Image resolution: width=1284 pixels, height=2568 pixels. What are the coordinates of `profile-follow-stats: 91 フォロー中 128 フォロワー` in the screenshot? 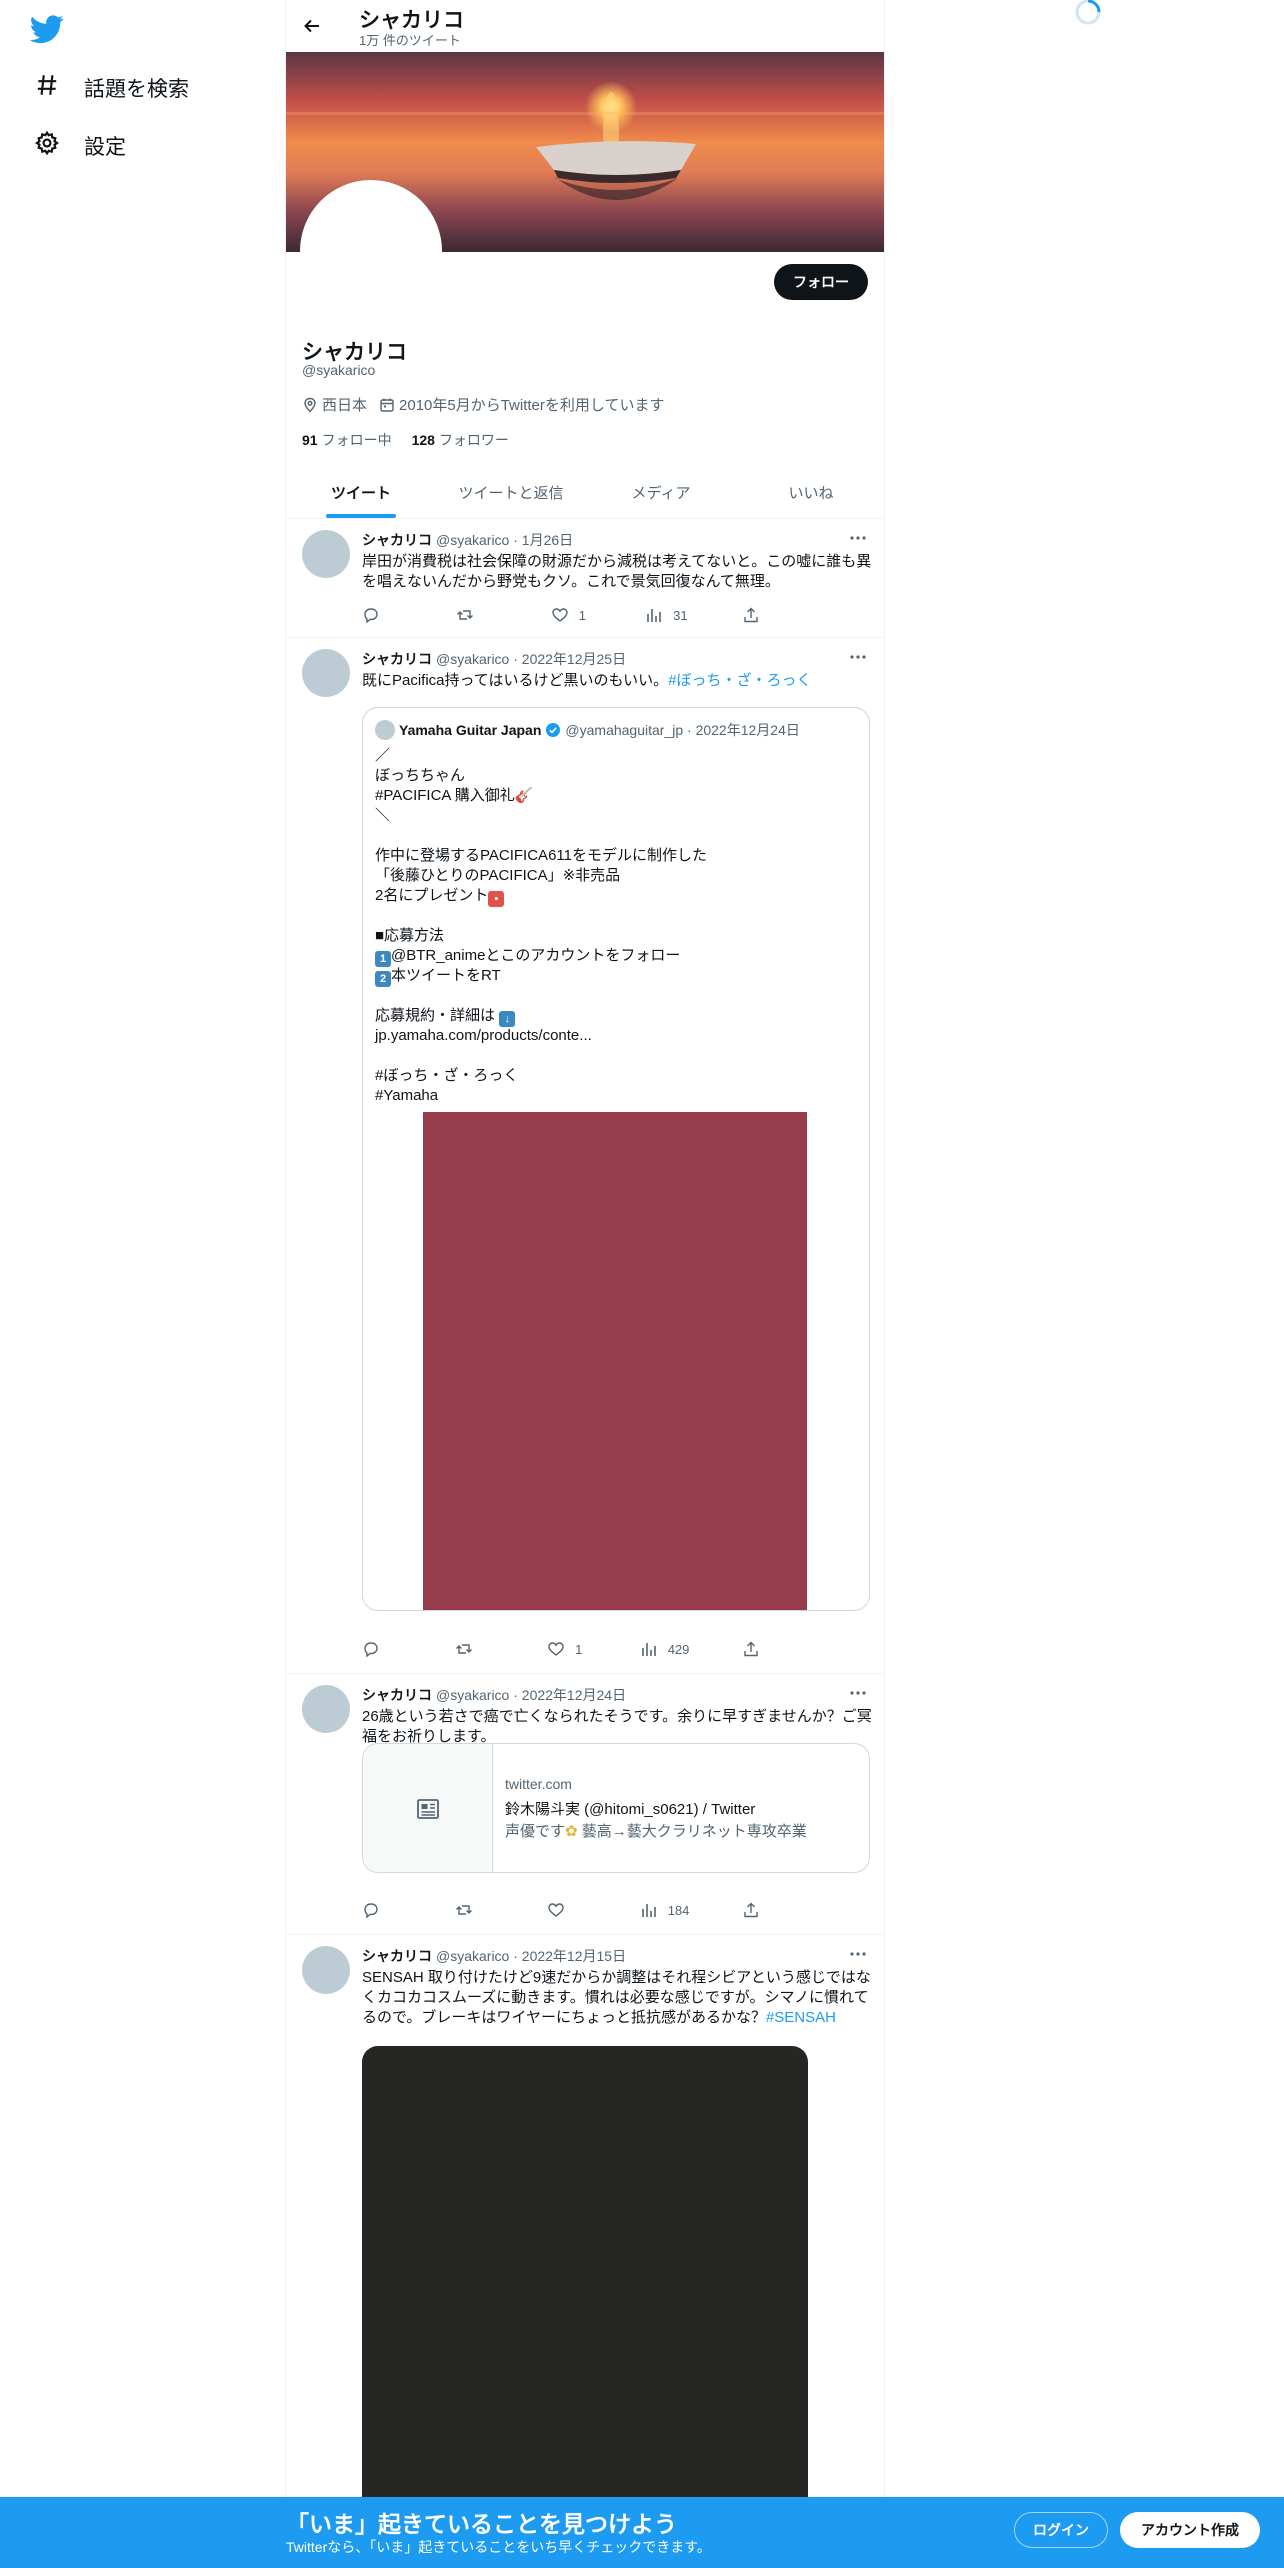 It's located at (405, 440).